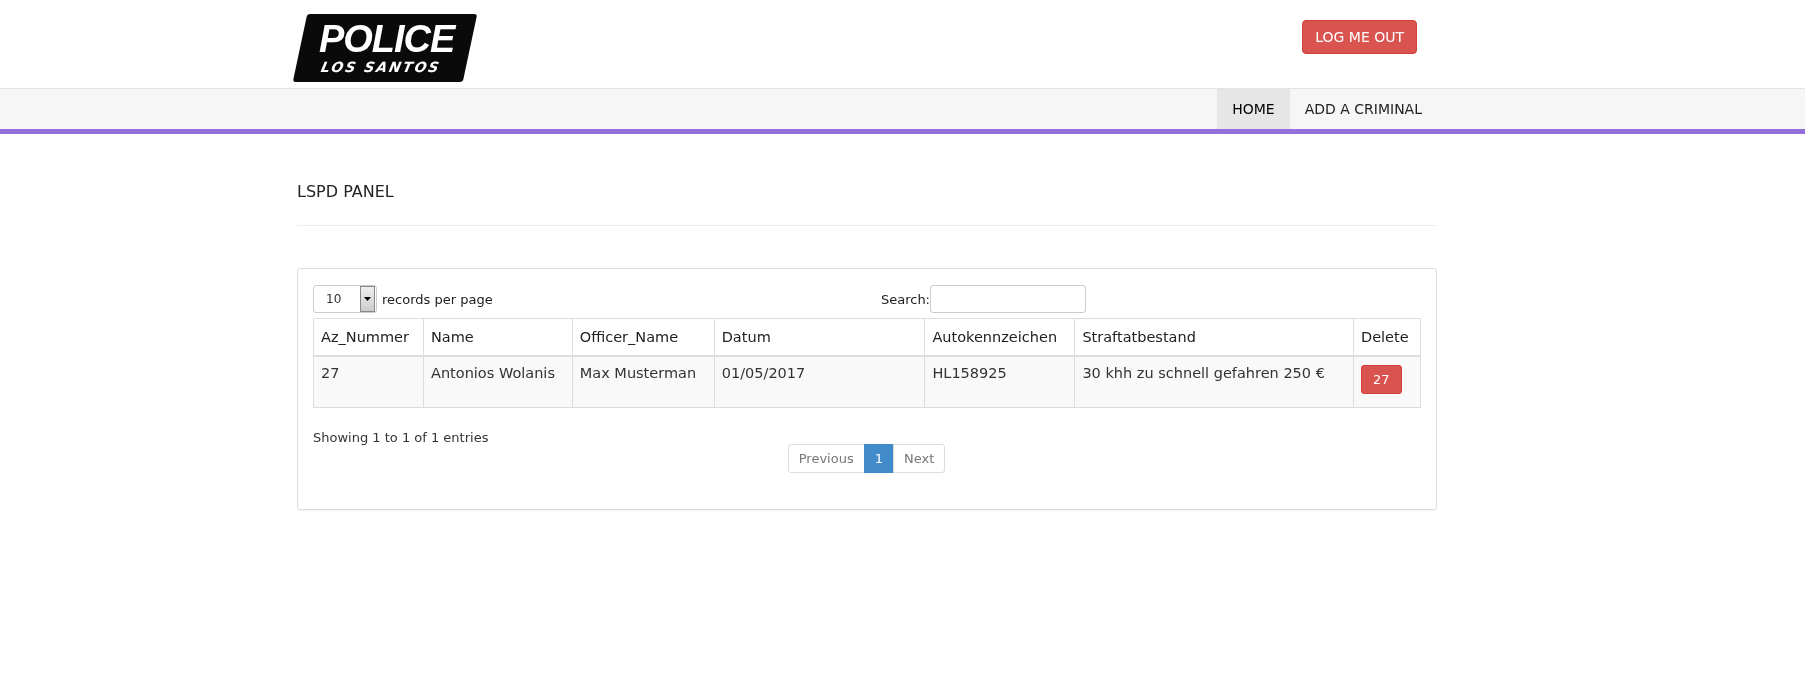 This screenshot has width=1805, height=685. Describe the element at coordinates (826, 458) in the screenshot. I see `pagination-link: Previous` at that location.